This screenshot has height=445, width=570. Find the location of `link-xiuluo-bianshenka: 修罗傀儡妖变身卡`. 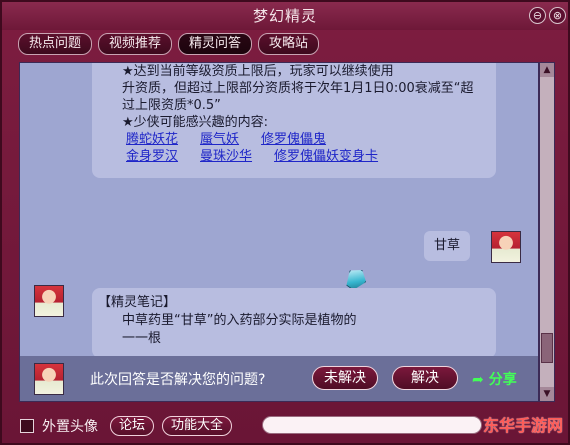

link-xiuluo-bianshenka: 修罗傀儡妖变身卡 is located at coordinates (326, 156).